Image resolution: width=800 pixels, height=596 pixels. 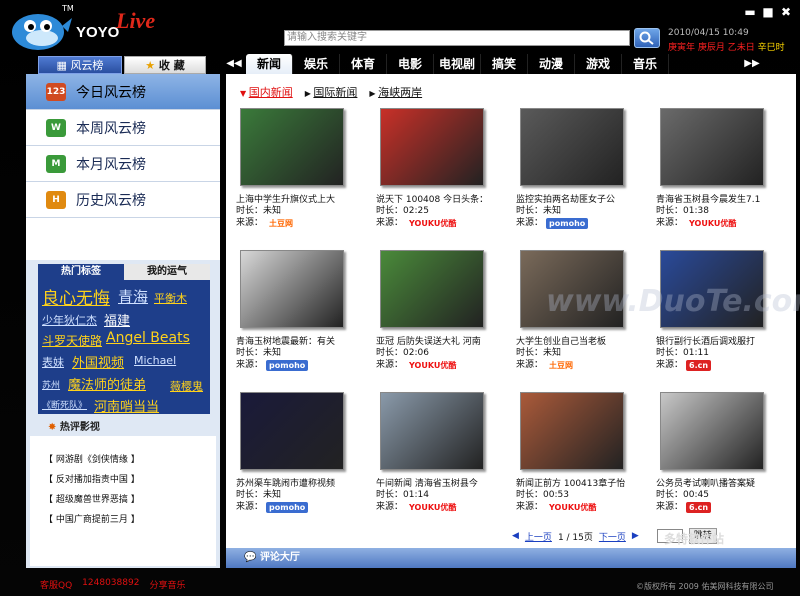 I want to click on video-title: 青海省玉树县今晨发生7.1, so click(x=716, y=198).